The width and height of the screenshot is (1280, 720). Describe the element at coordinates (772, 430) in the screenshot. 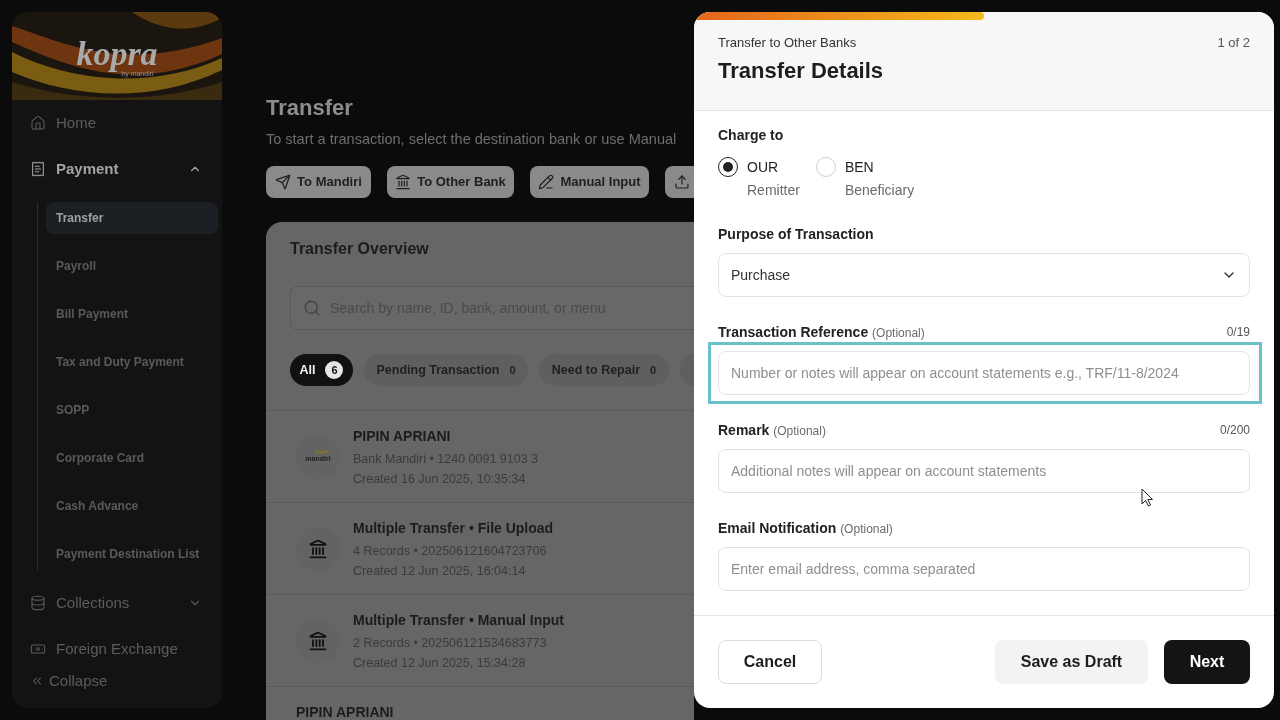

I see `field-label: Remark (Optional)` at that location.